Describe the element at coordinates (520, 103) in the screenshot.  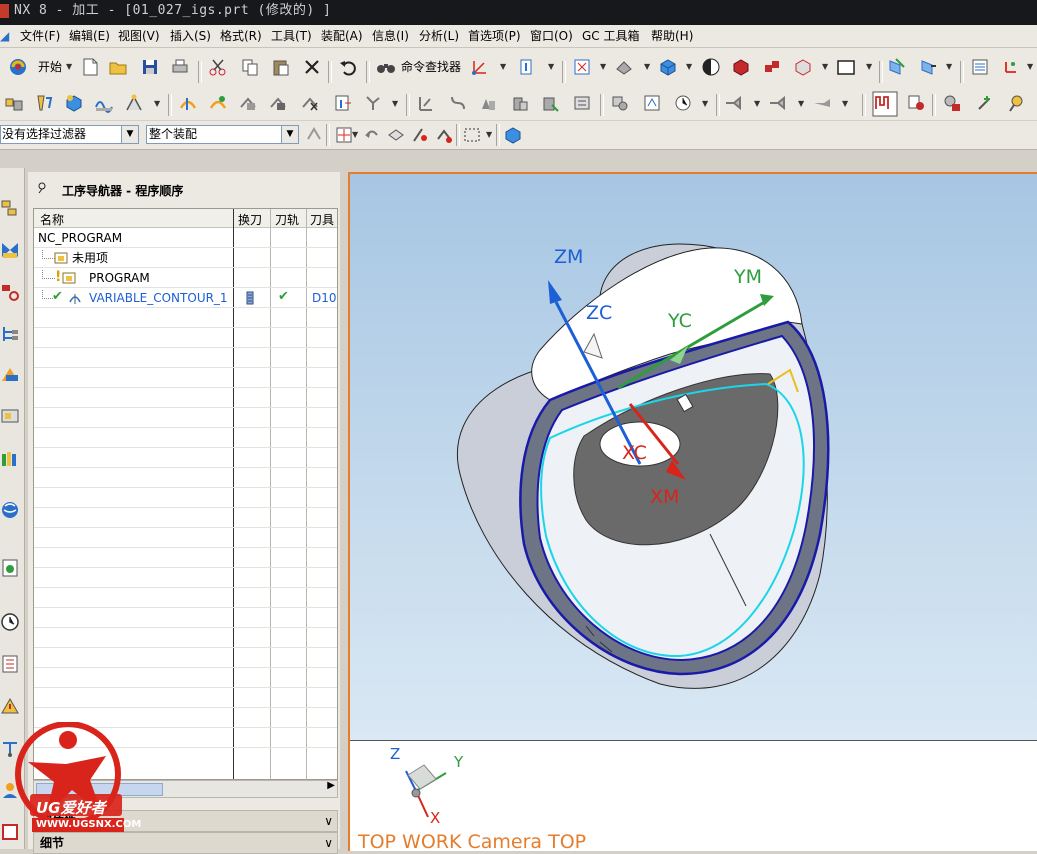
I see `paste-object-icon` at that location.